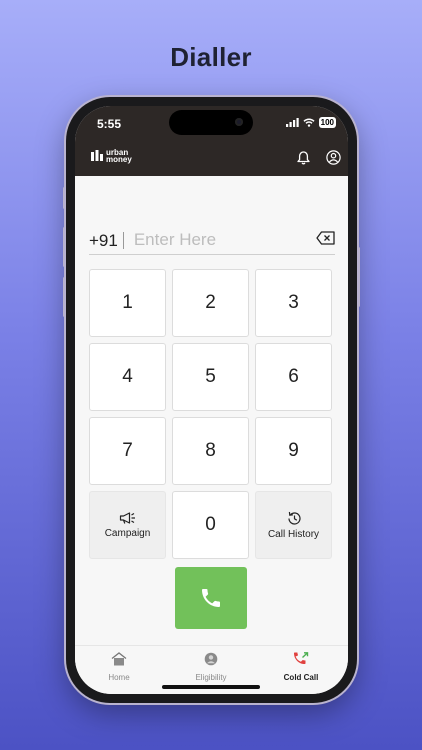  I want to click on key-1: 1, so click(127, 303).